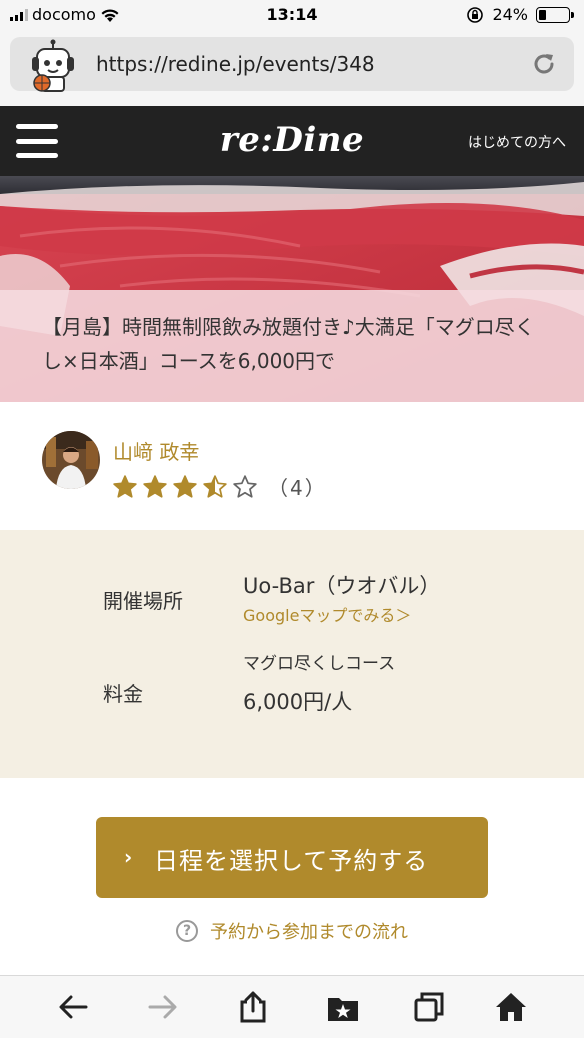 The image size is (584, 1038). What do you see at coordinates (475, 14) in the screenshot?
I see `orientation-lock-icon` at bounding box center [475, 14].